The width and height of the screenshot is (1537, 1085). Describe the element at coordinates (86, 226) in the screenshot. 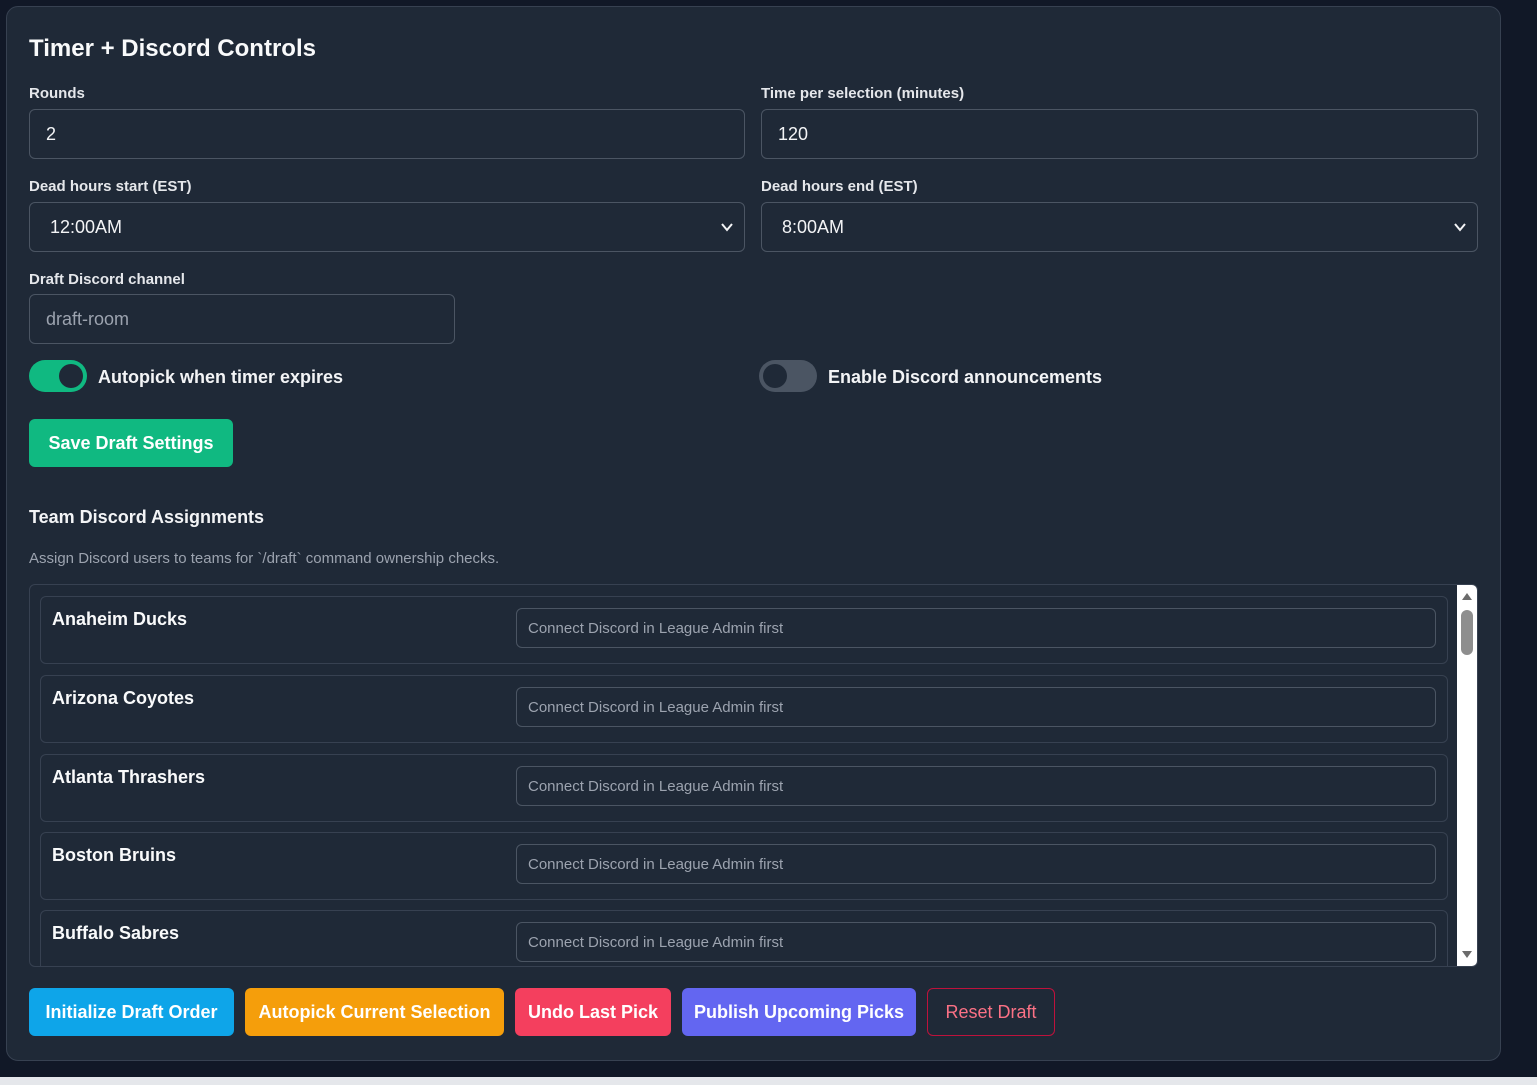

I see `dead-hours-start-value: 12:00AM` at that location.